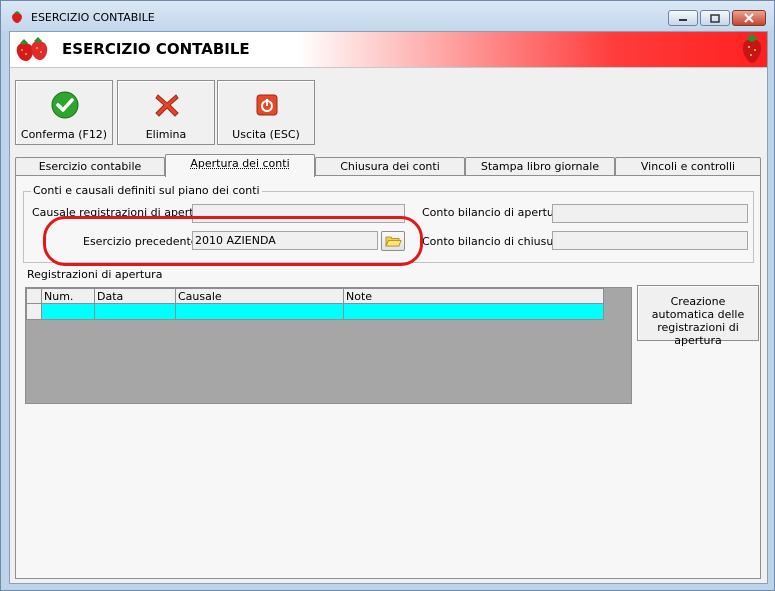 The image size is (775, 591). I want to click on column-header-note: Note, so click(473, 296).